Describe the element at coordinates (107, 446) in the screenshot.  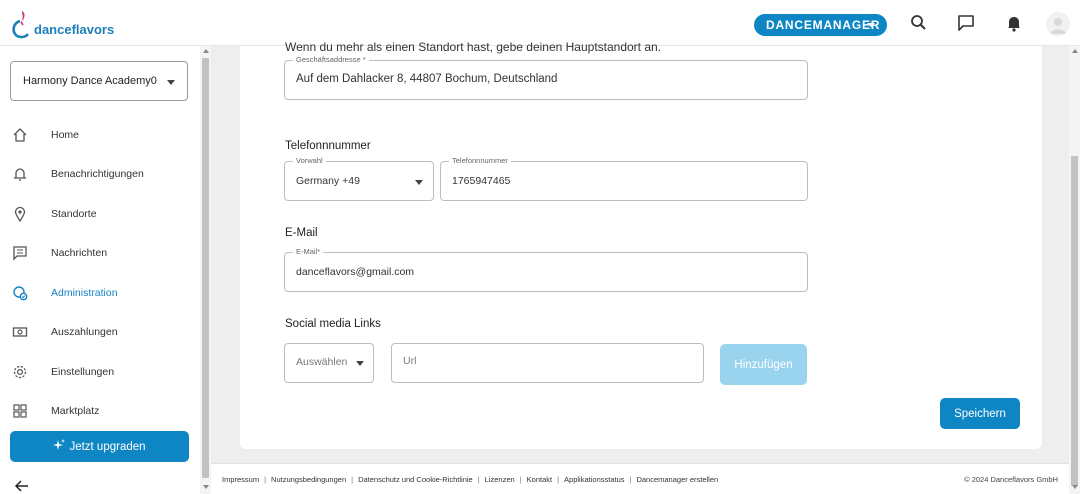
I see `upgrade-button-label: Jetzt upgraden` at that location.